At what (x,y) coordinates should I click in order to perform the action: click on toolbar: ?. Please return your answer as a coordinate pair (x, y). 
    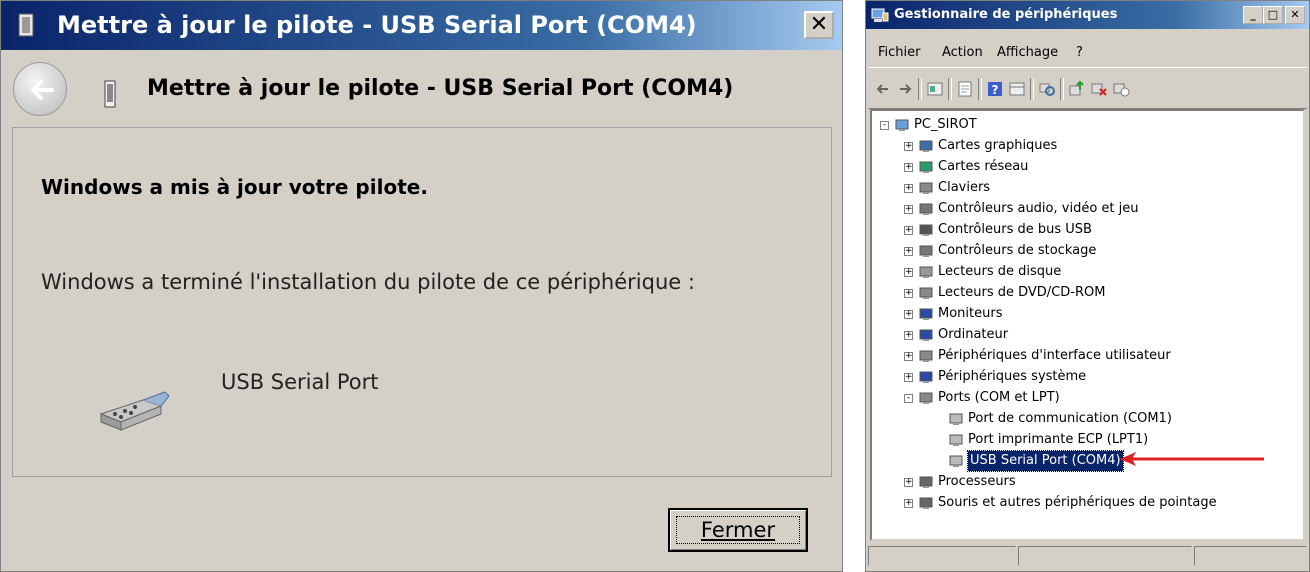
    Looking at the image, I should click on (1087, 88).